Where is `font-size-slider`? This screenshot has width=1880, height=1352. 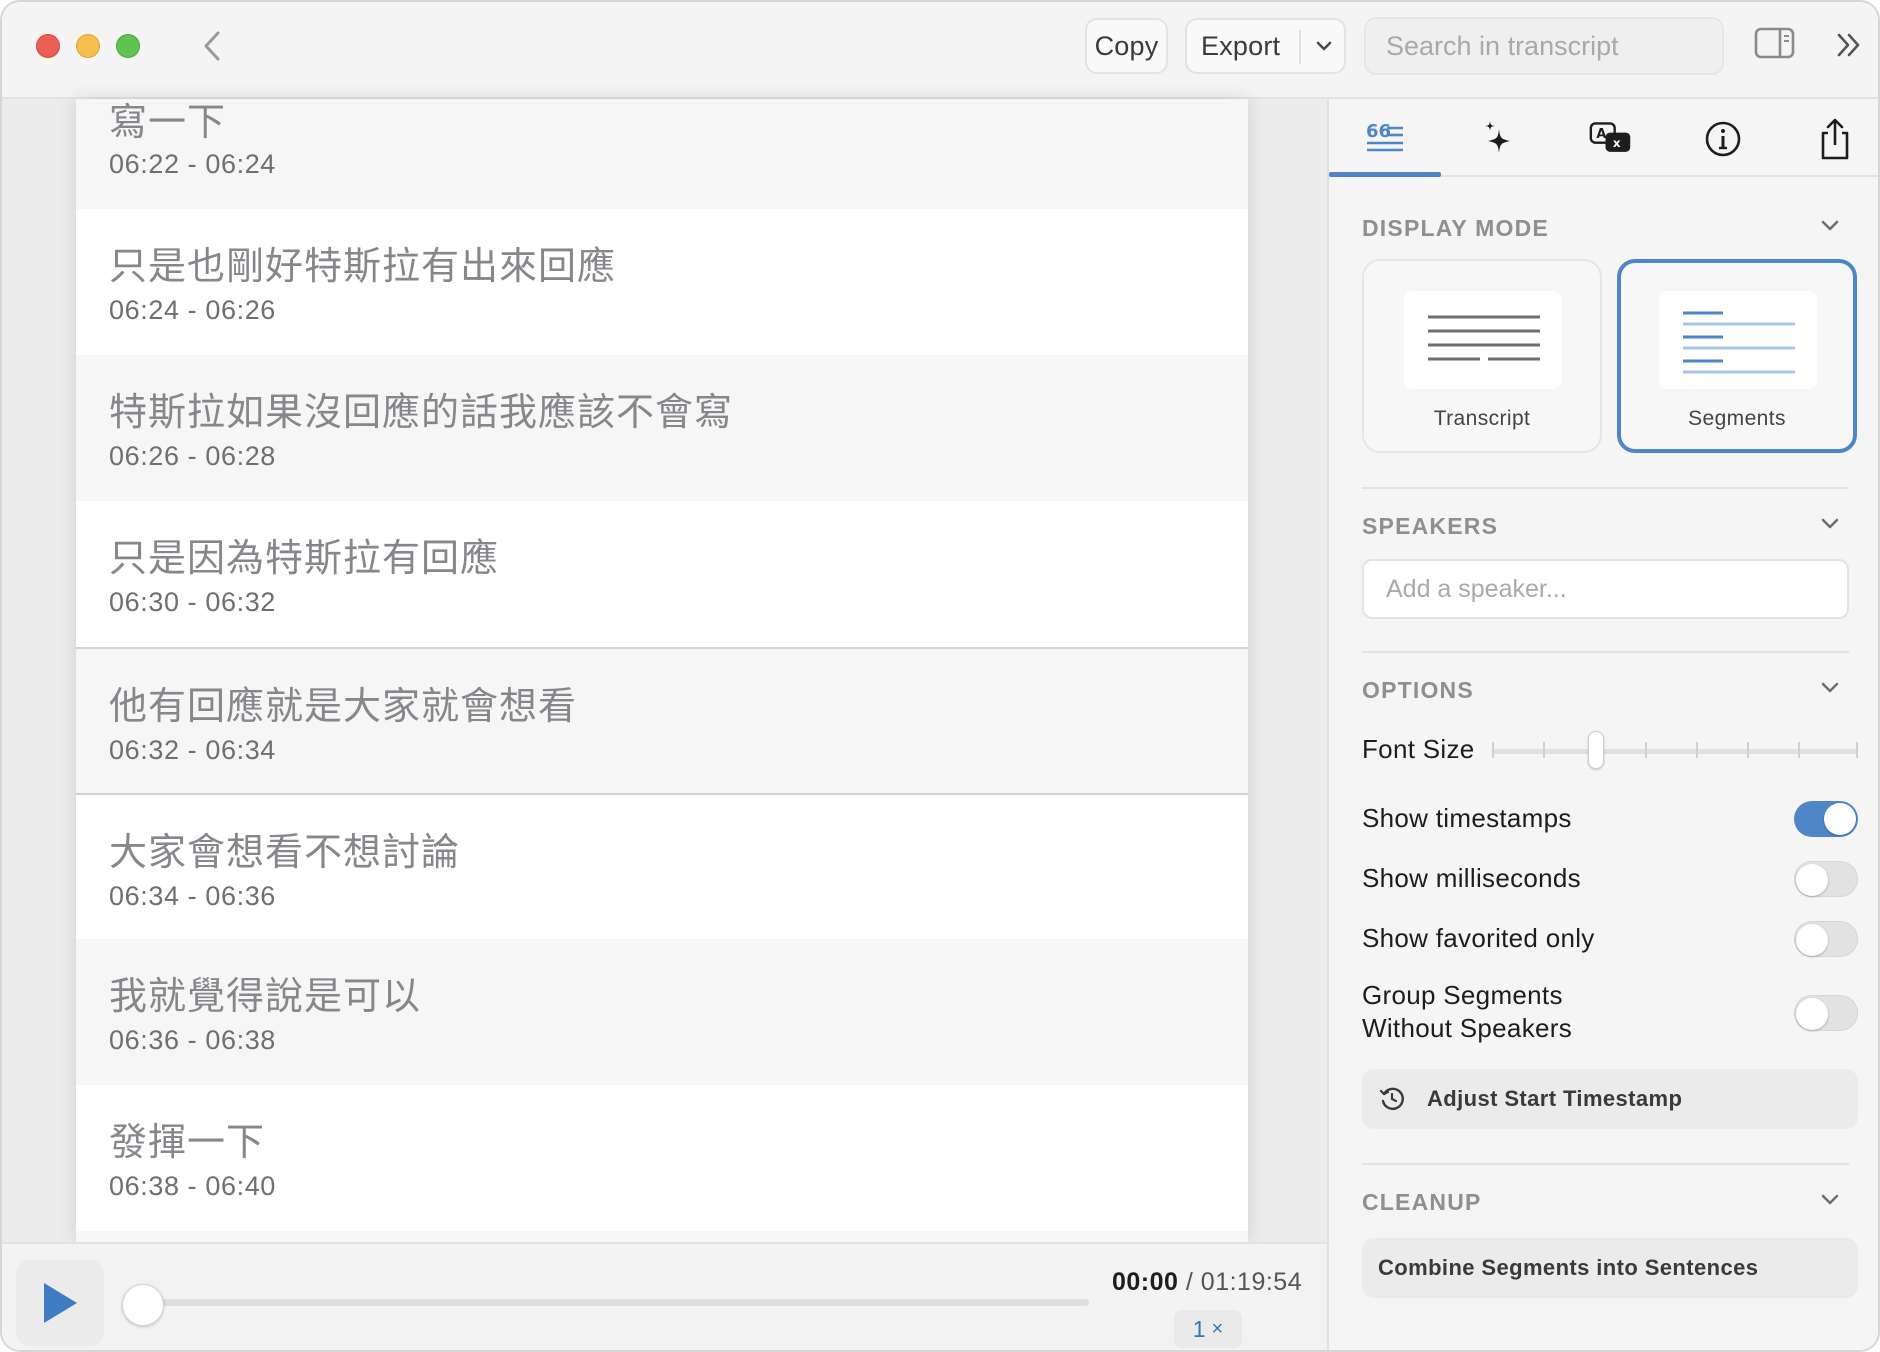 font-size-slider is located at coordinates (1675, 751).